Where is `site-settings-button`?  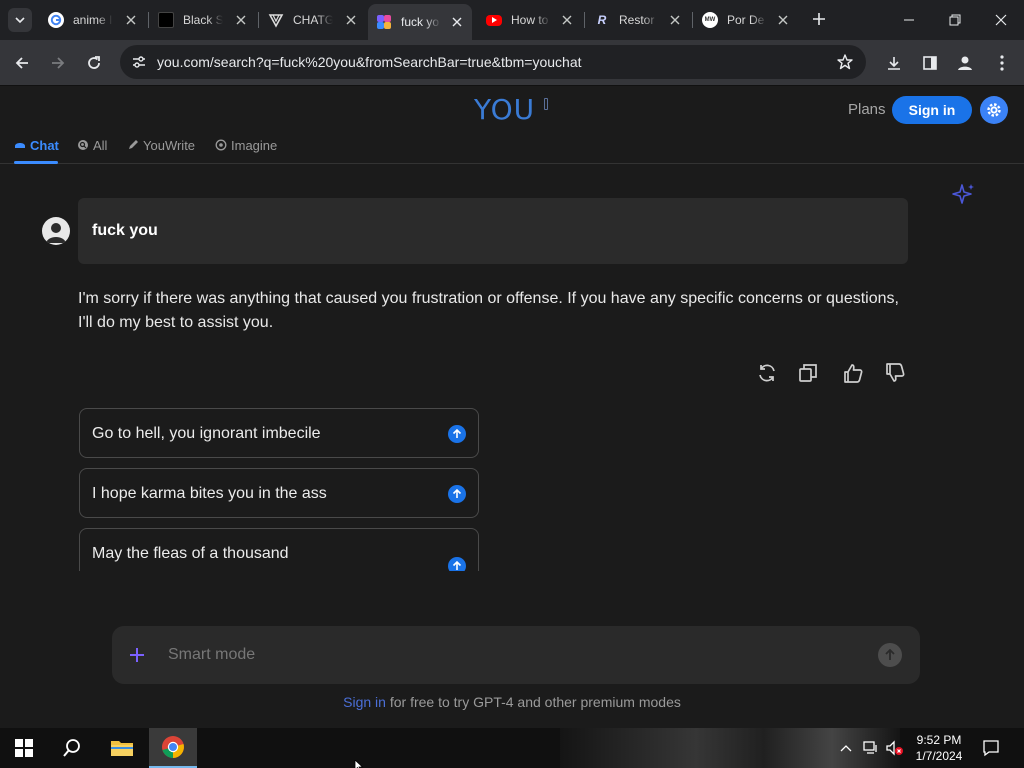 site-settings-button is located at coordinates (139, 62).